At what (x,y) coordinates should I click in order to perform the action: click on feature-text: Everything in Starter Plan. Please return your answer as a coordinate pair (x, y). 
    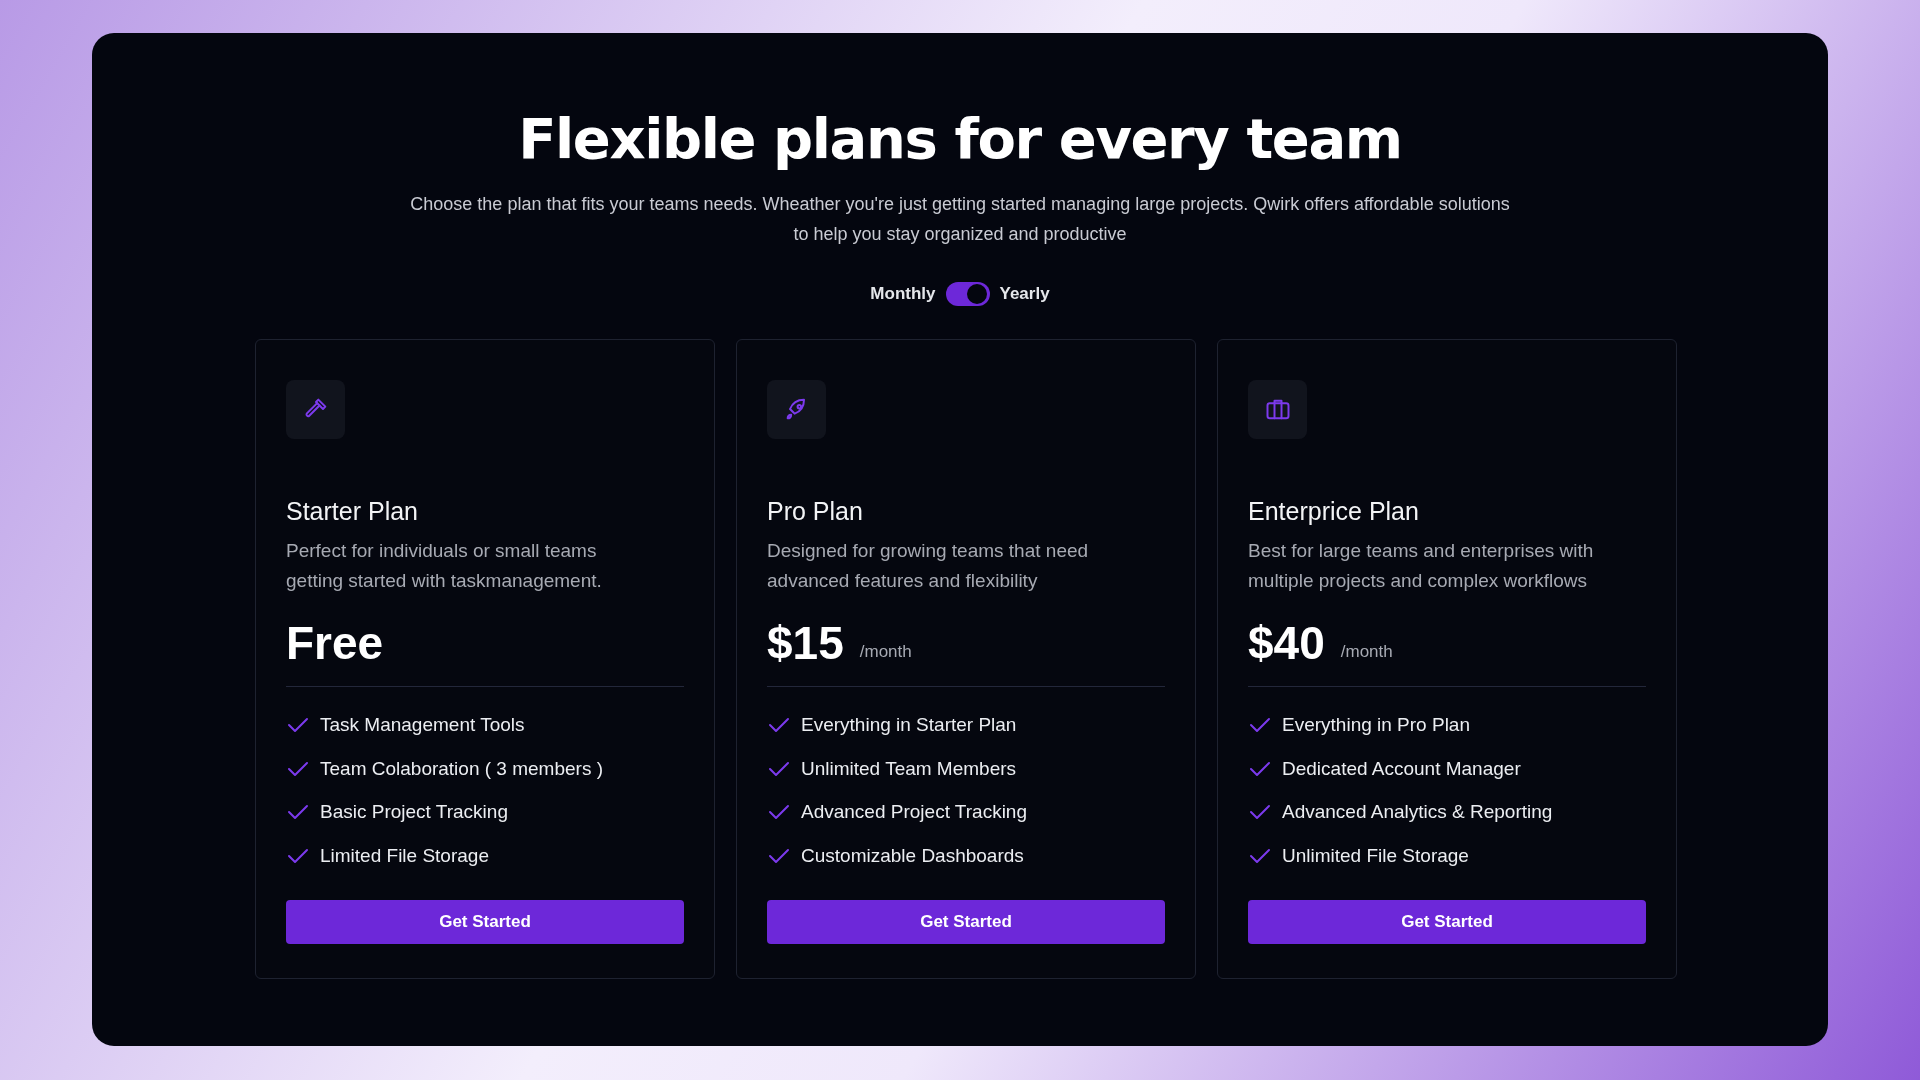
    Looking at the image, I should click on (909, 725).